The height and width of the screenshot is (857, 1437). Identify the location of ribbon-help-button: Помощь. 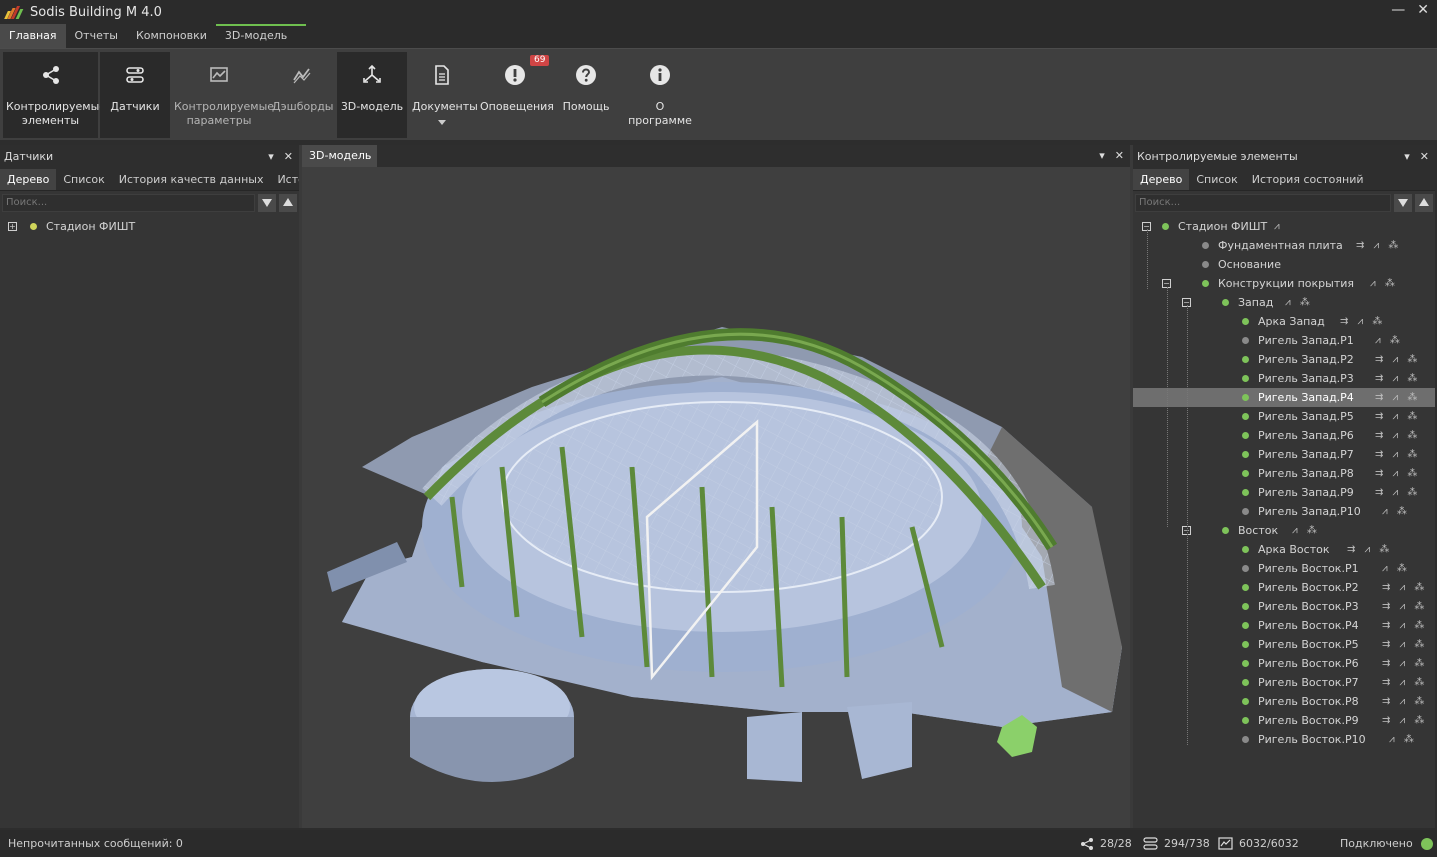
(586, 95).